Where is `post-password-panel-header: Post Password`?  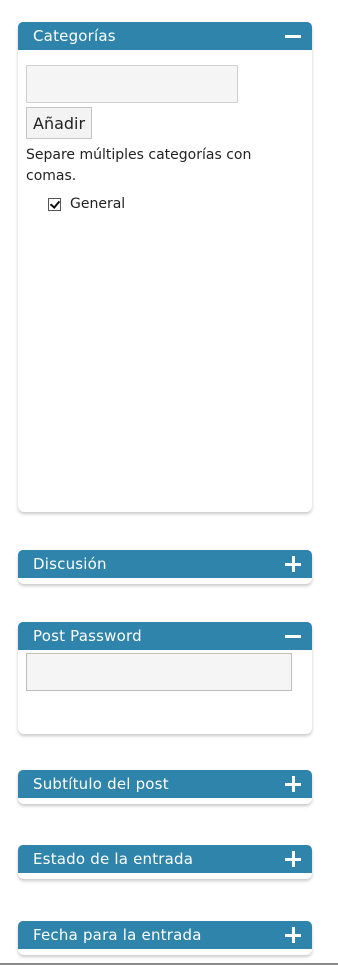
post-password-panel-header: Post Password is located at coordinates (165, 636).